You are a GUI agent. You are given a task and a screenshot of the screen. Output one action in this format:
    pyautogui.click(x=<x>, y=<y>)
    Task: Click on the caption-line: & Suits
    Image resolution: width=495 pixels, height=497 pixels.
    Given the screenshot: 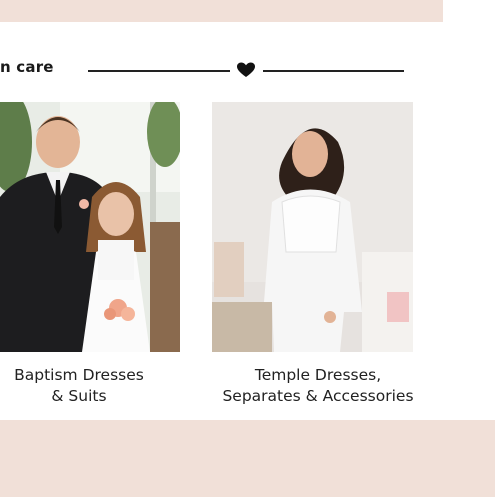 What is the action you would take?
    pyautogui.click(x=79, y=396)
    